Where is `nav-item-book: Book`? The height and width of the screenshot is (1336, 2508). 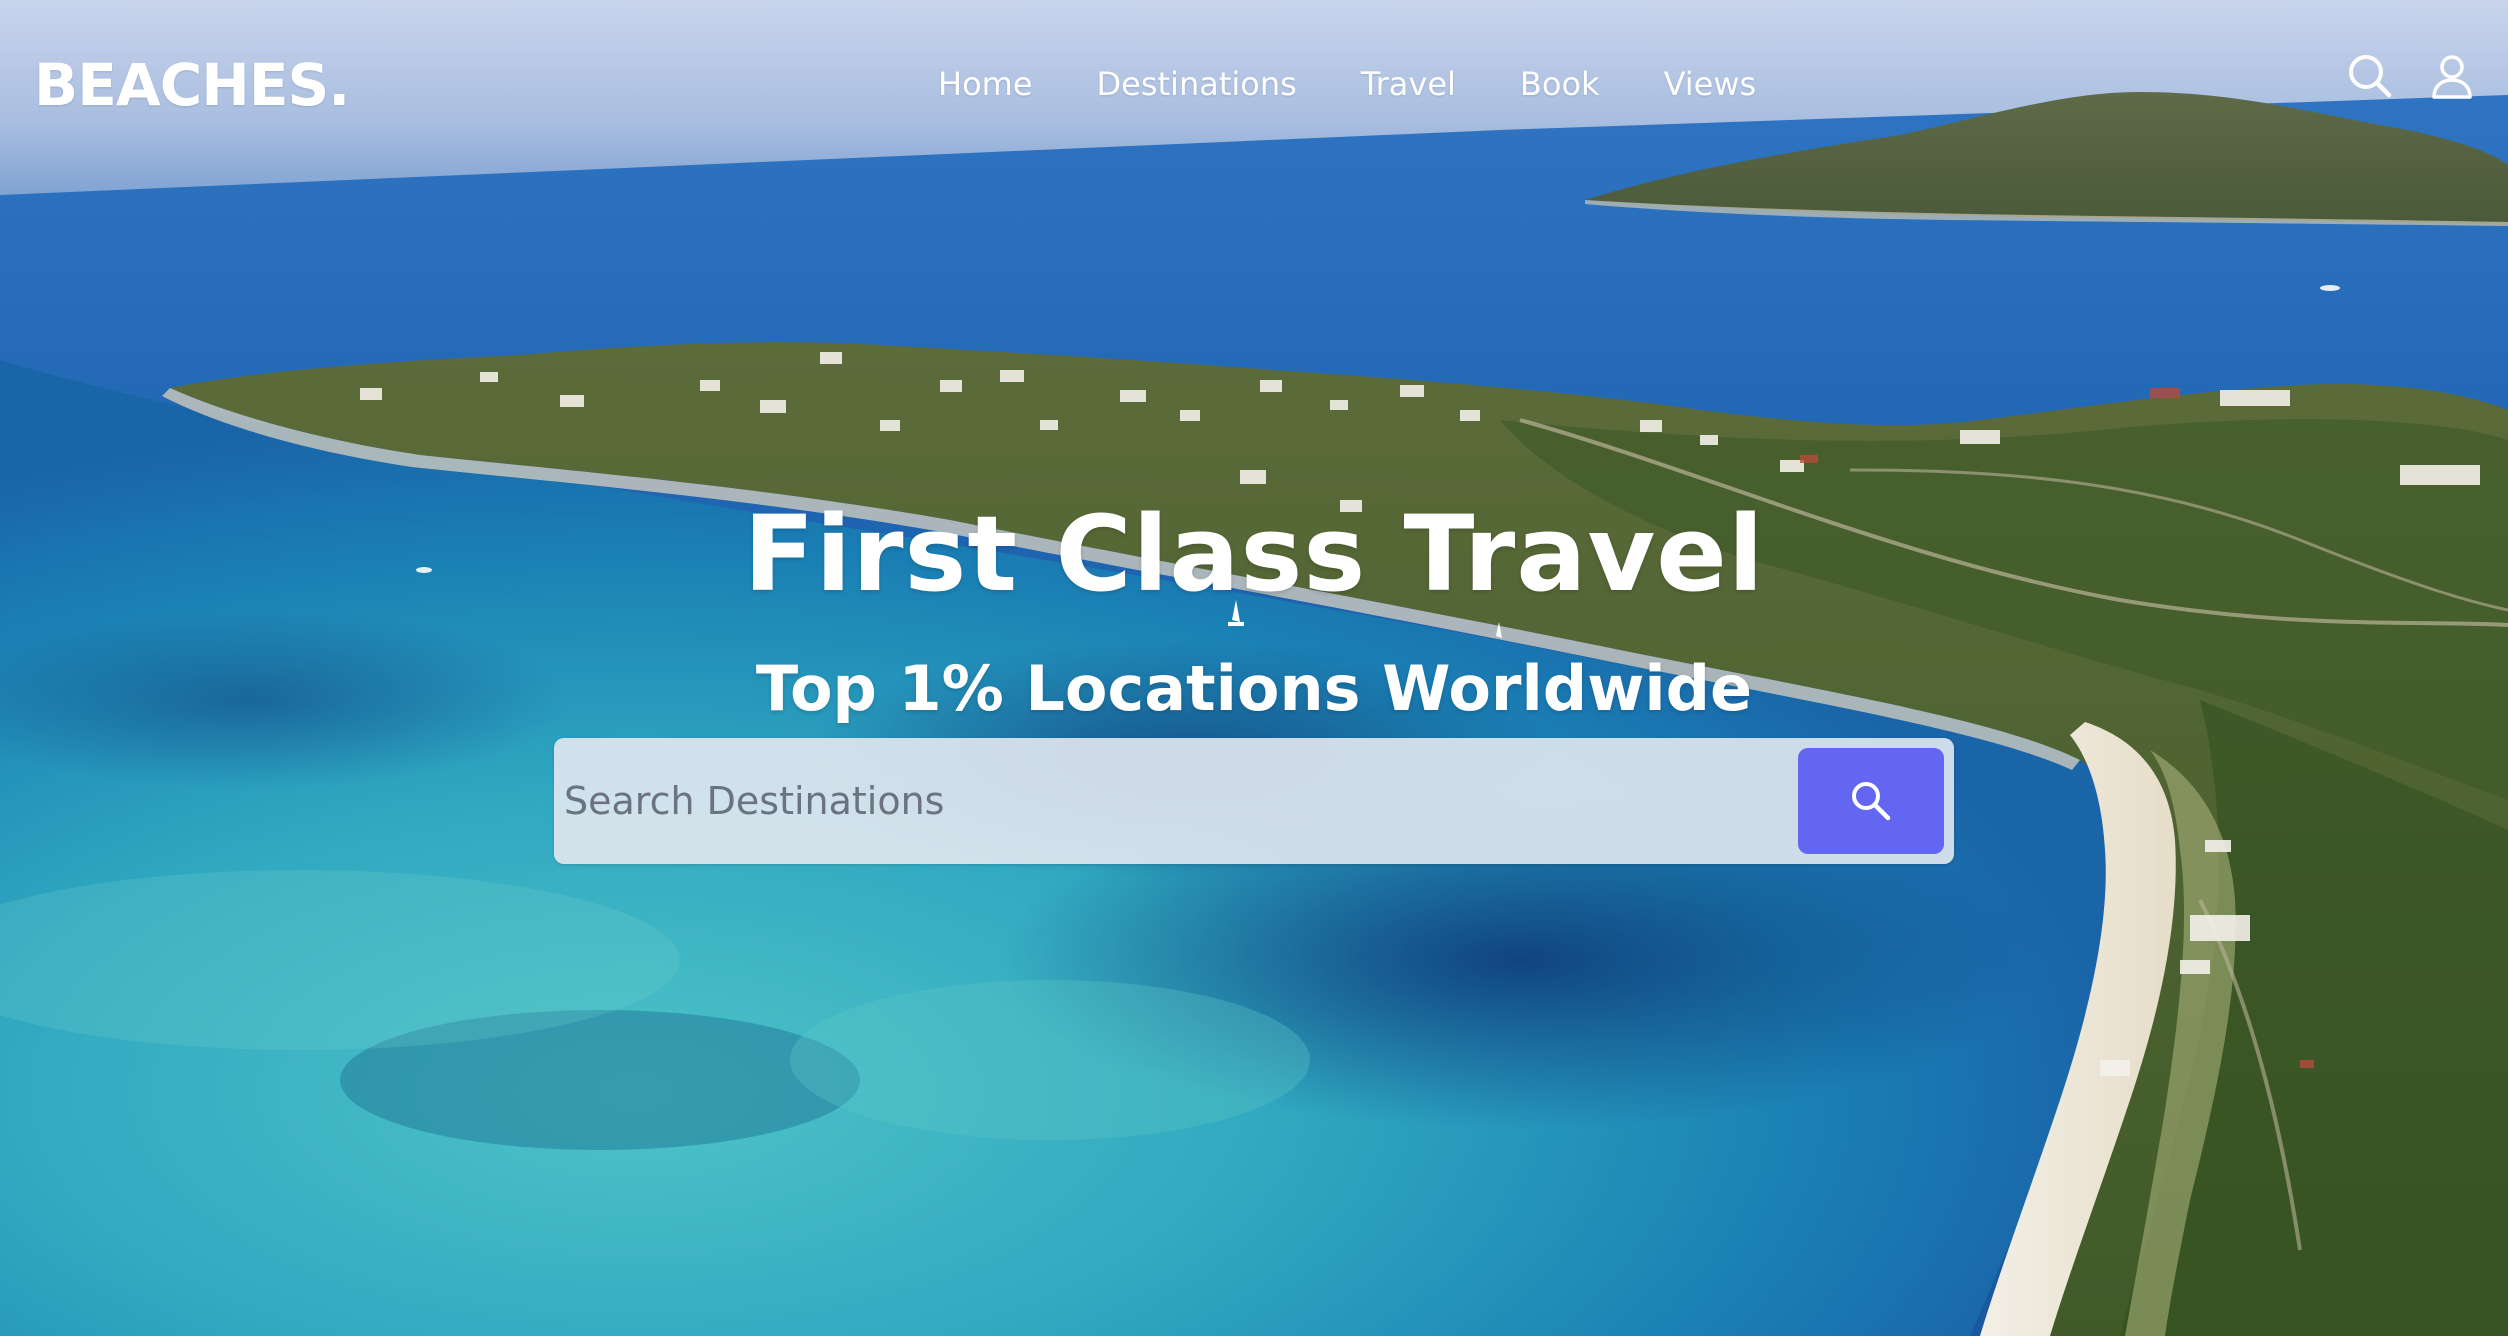 nav-item-book: Book is located at coordinates (1560, 84).